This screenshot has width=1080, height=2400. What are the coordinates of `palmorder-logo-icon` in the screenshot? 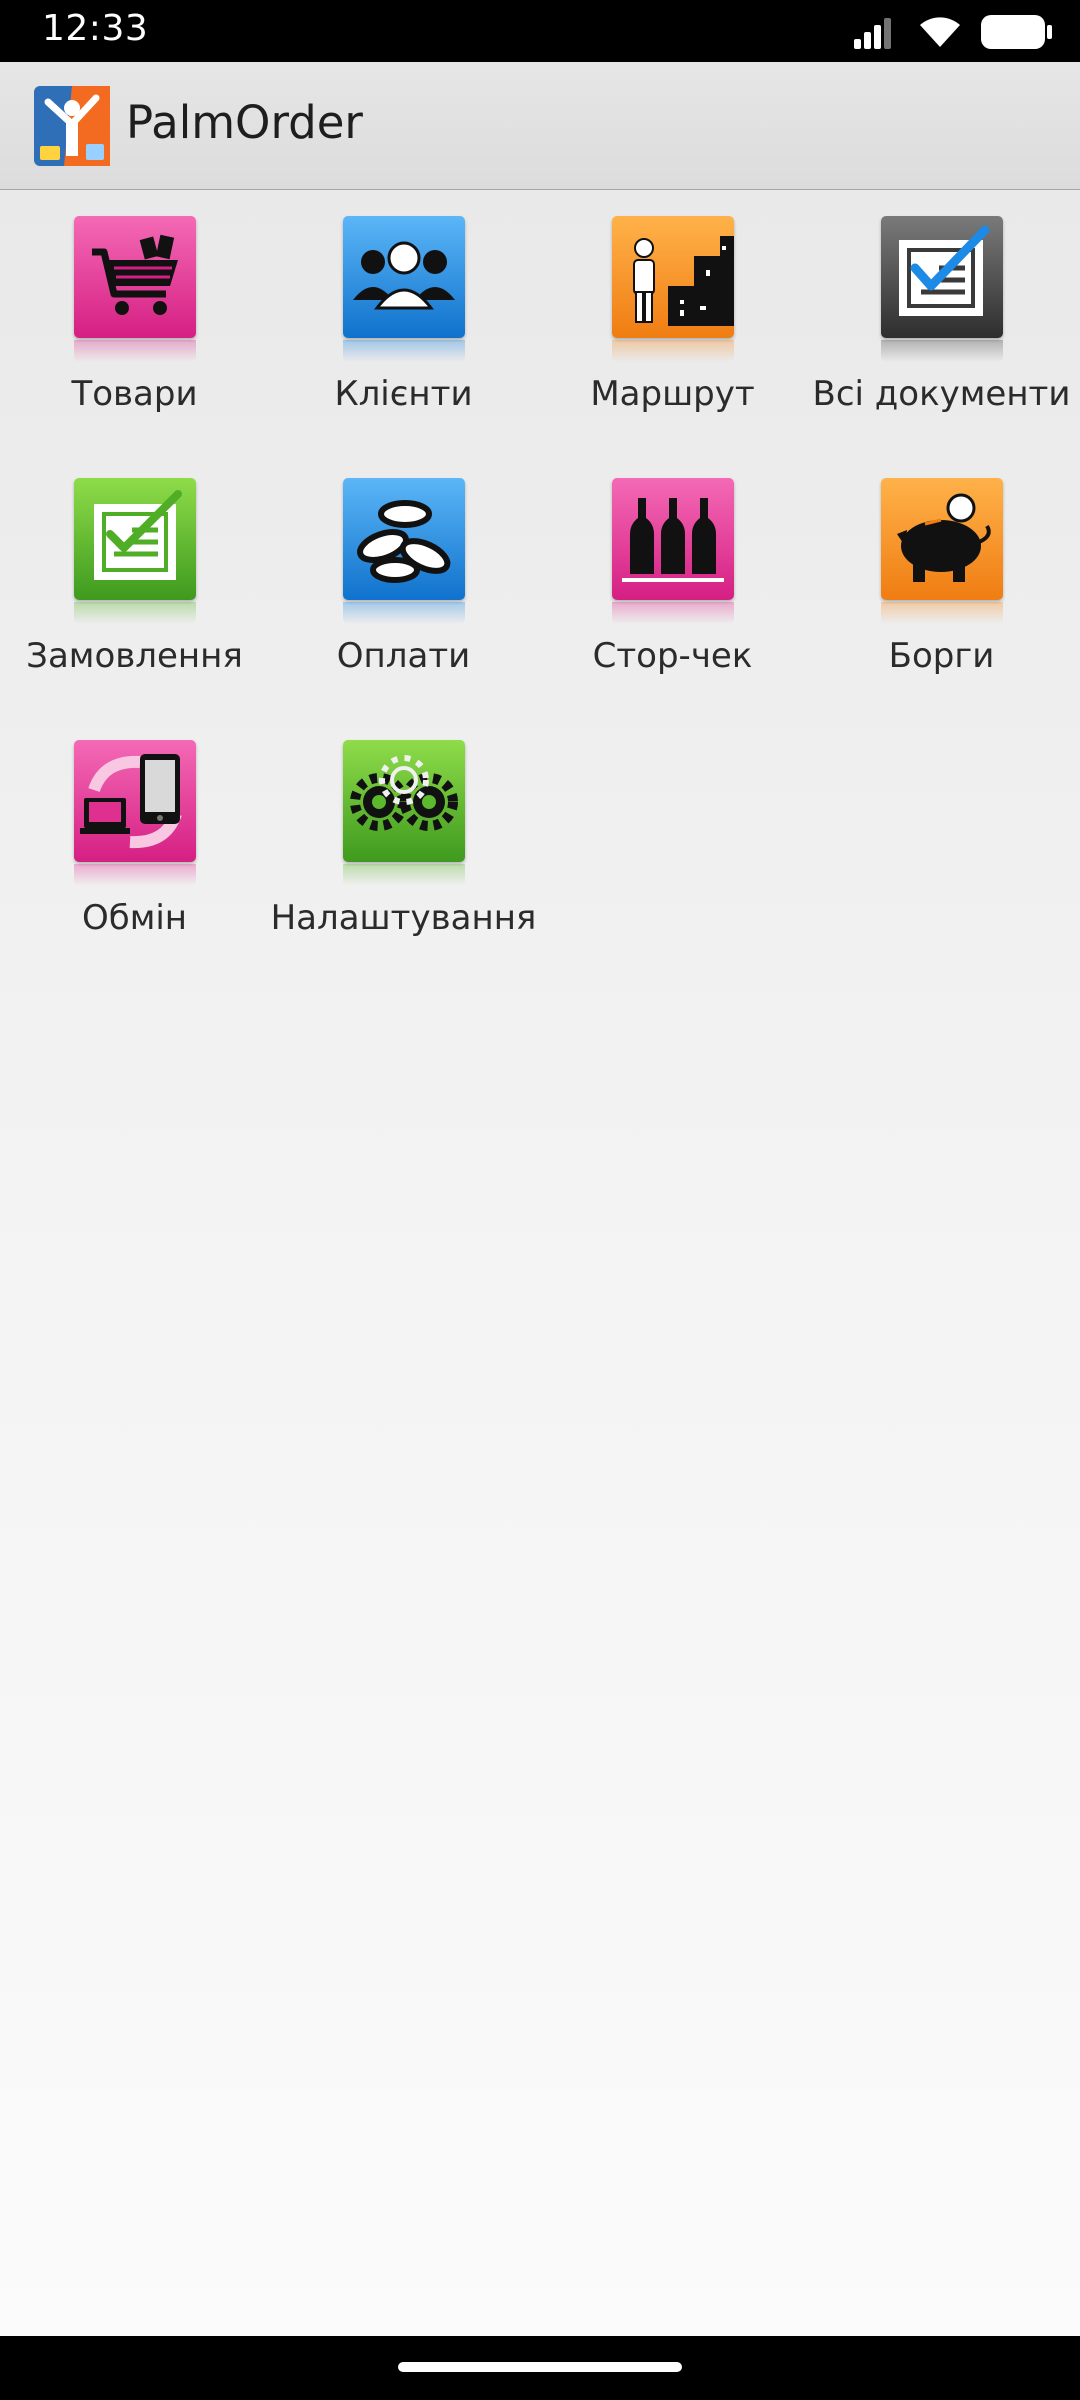 It's located at (72, 126).